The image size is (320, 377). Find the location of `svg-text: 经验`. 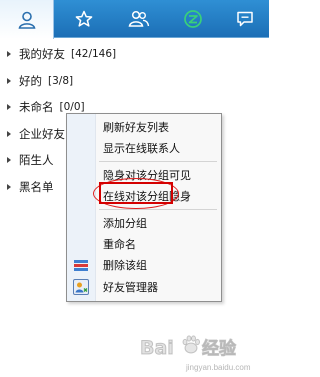

svg-text: 经验 is located at coordinates (219, 348).